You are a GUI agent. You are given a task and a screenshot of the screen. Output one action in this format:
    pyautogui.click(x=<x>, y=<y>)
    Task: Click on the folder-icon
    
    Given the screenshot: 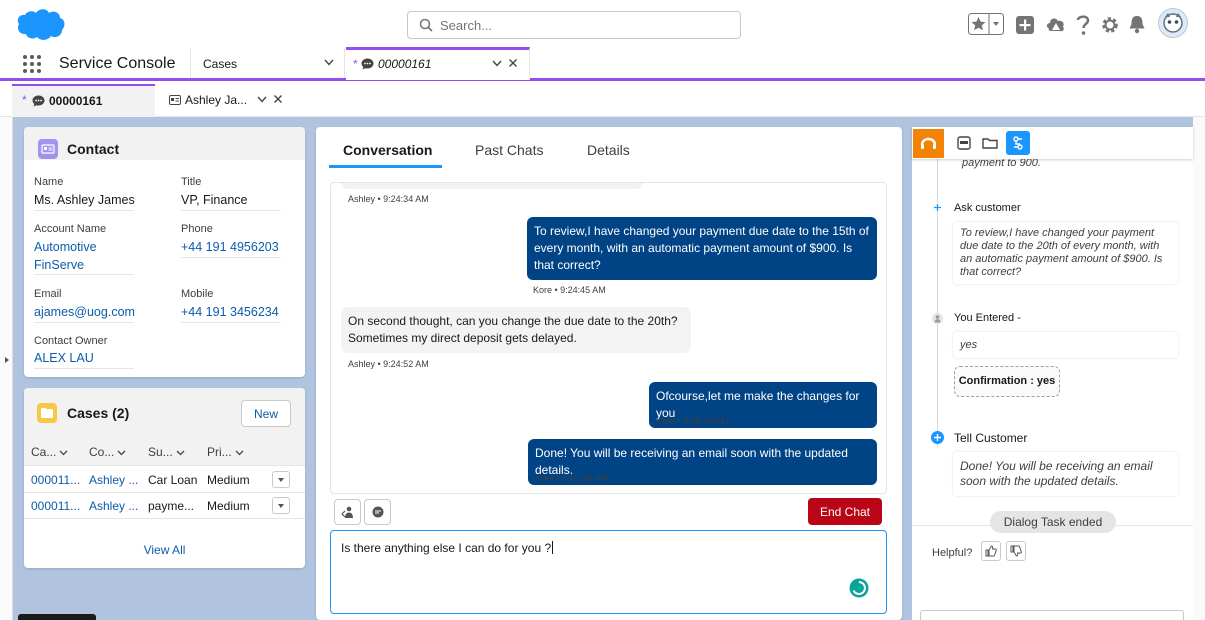 What is the action you would take?
    pyautogui.click(x=990, y=143)
    